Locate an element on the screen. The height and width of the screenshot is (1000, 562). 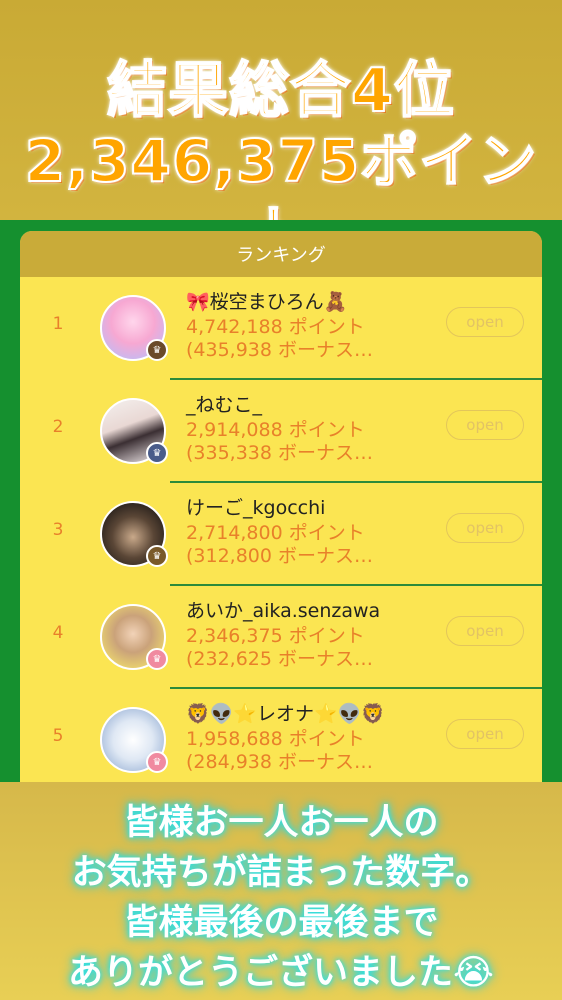
ranking-panel-title: ランキング is located at coordinates (281, 254).